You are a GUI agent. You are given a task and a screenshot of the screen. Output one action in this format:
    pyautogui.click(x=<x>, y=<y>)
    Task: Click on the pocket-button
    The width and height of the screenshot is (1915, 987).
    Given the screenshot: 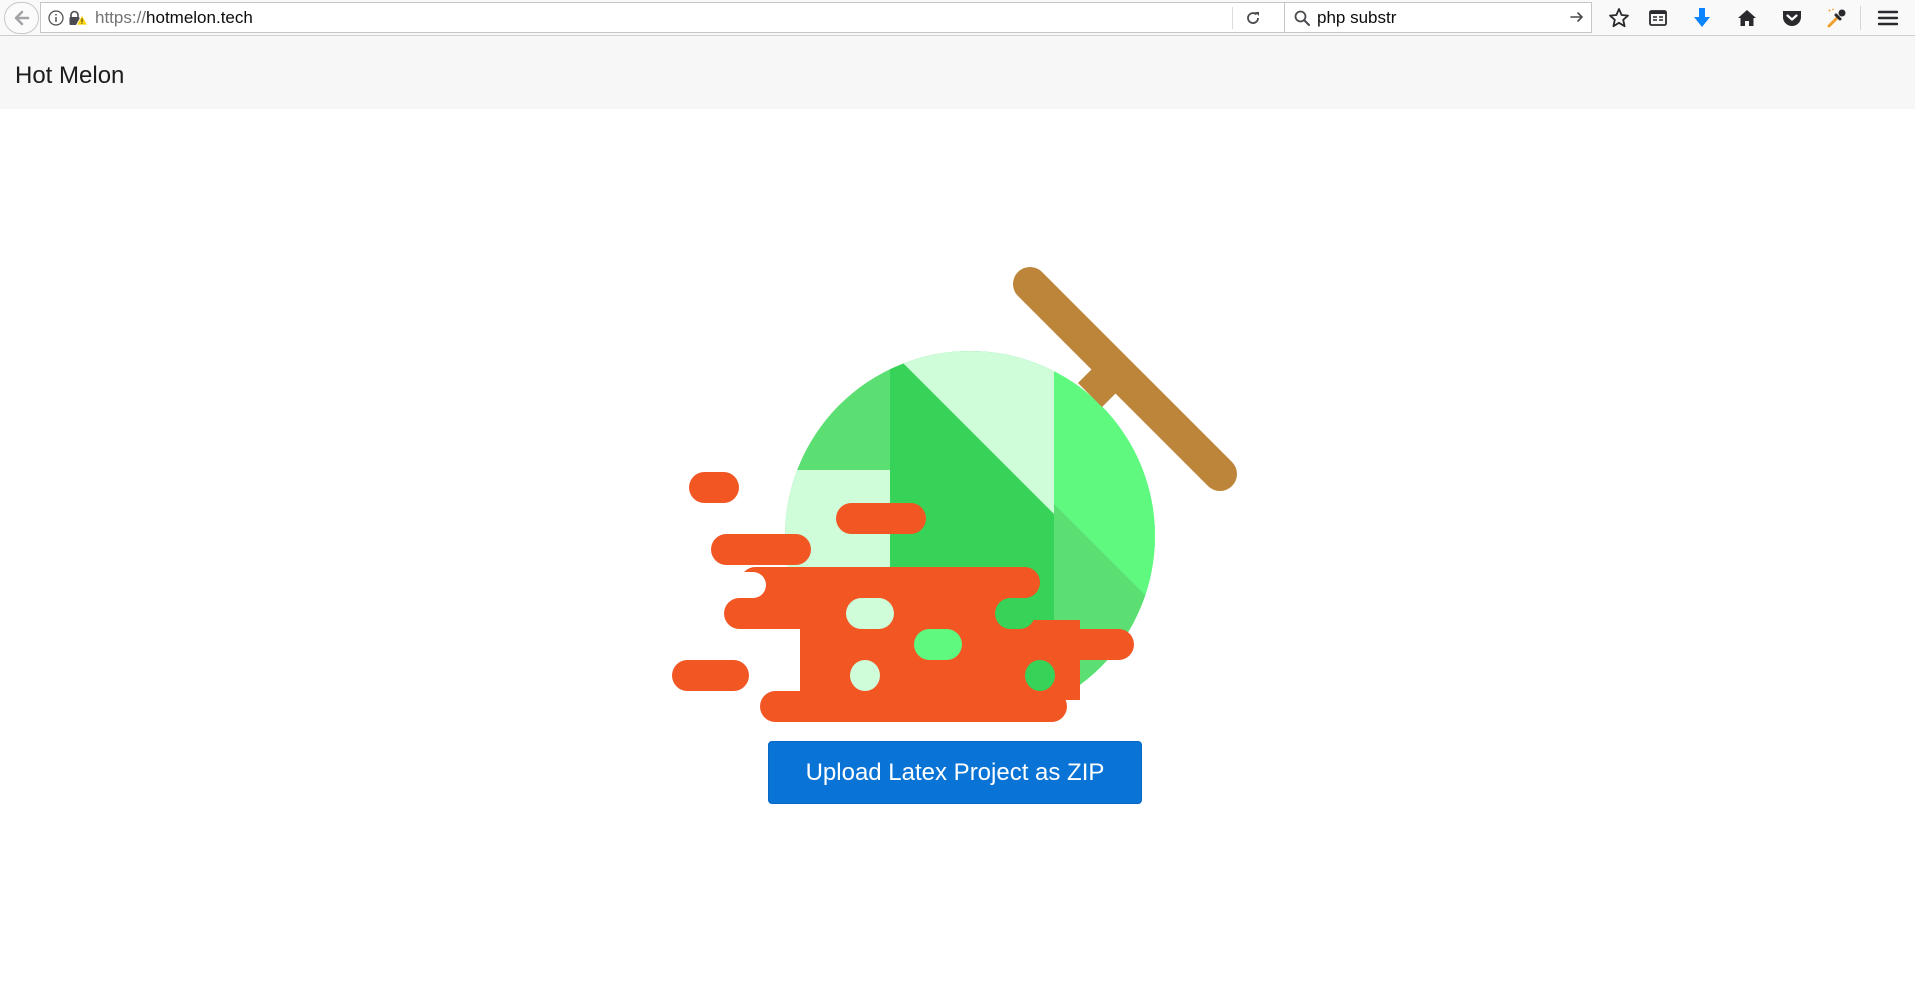 What is the action you would take?
    pyautogui.click(x=1792, y=18)
    